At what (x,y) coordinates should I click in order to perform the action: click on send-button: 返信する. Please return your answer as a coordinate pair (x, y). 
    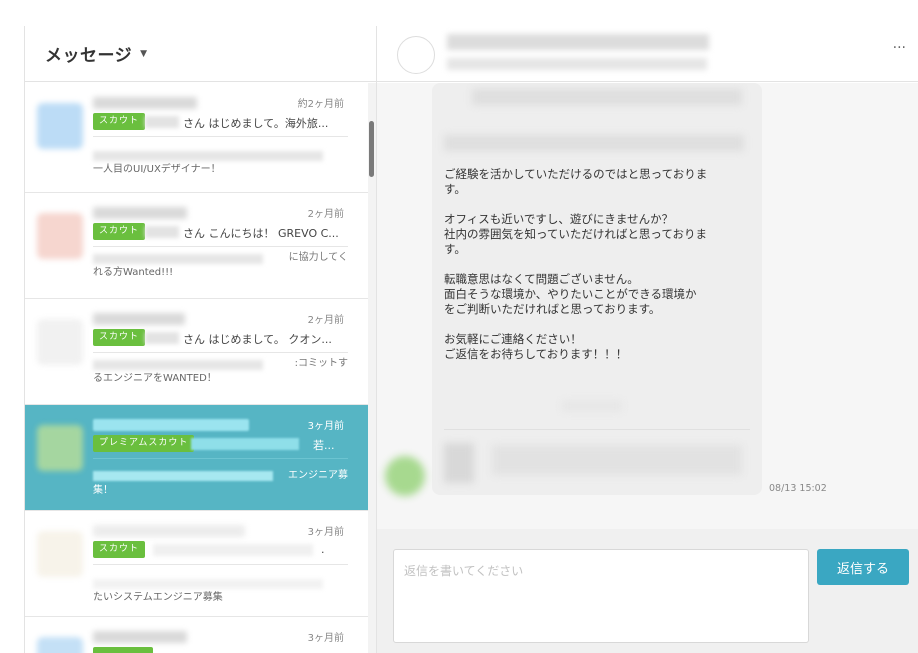
    Looking at the image, I should click on (863, 567).